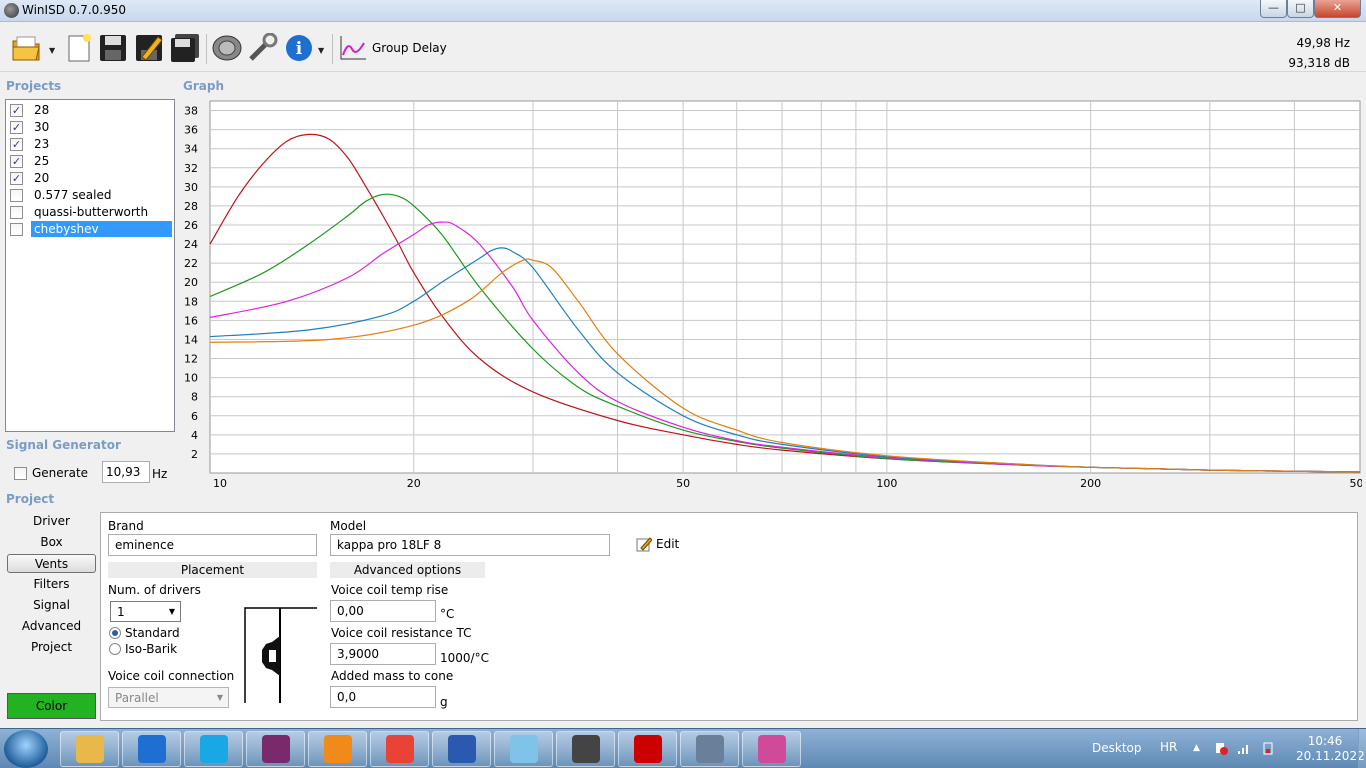  I want to click on calculator-icon, so click(709, 749).